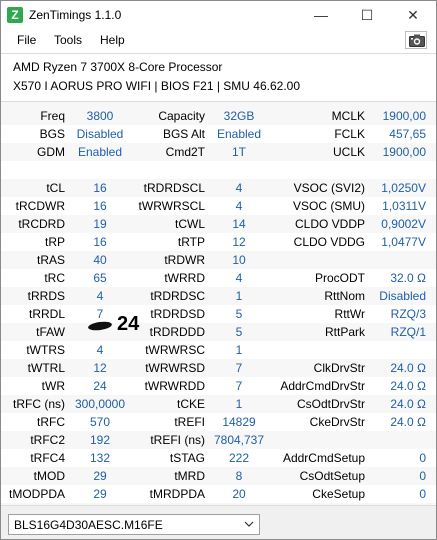 The height and width of the screenshot is (540, 437). I want to click on timing-row: tRFC2 192 tREFI (ns) 7804,737, so click(218, 440).